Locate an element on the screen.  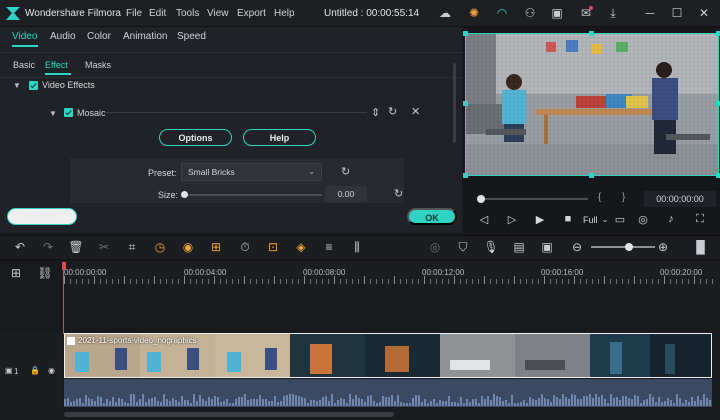
mosaic-checkbox is located at coordinates (68, 112).